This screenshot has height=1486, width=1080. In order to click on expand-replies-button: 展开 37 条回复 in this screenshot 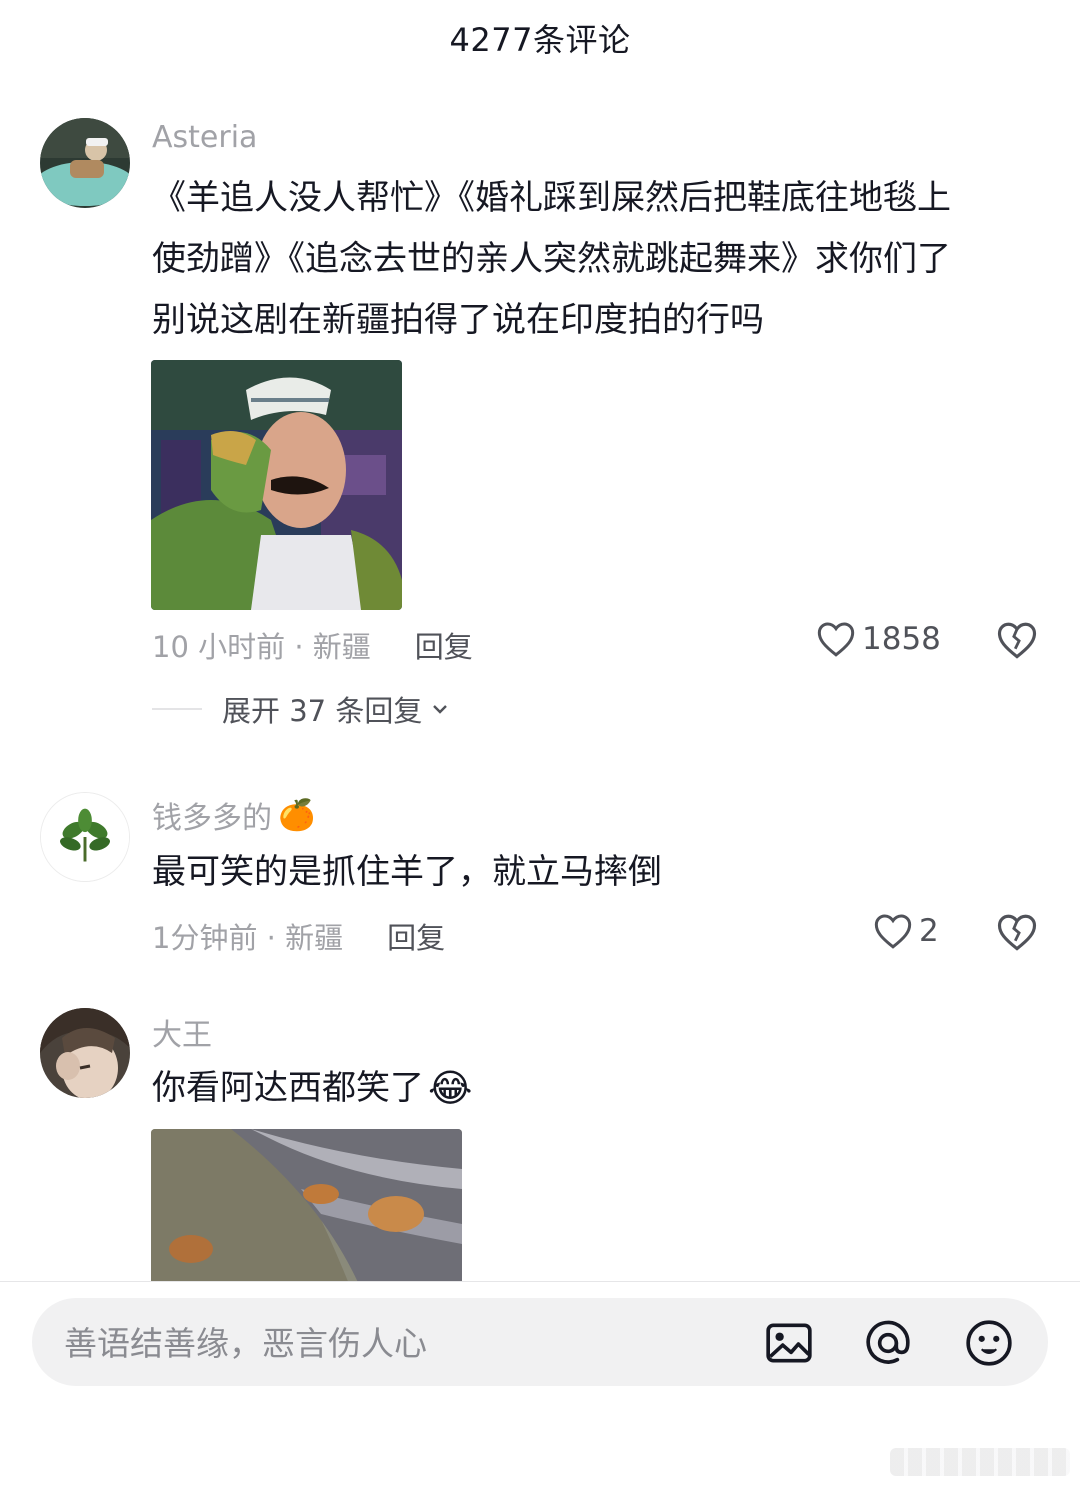, I will do `click(302, 709)`.